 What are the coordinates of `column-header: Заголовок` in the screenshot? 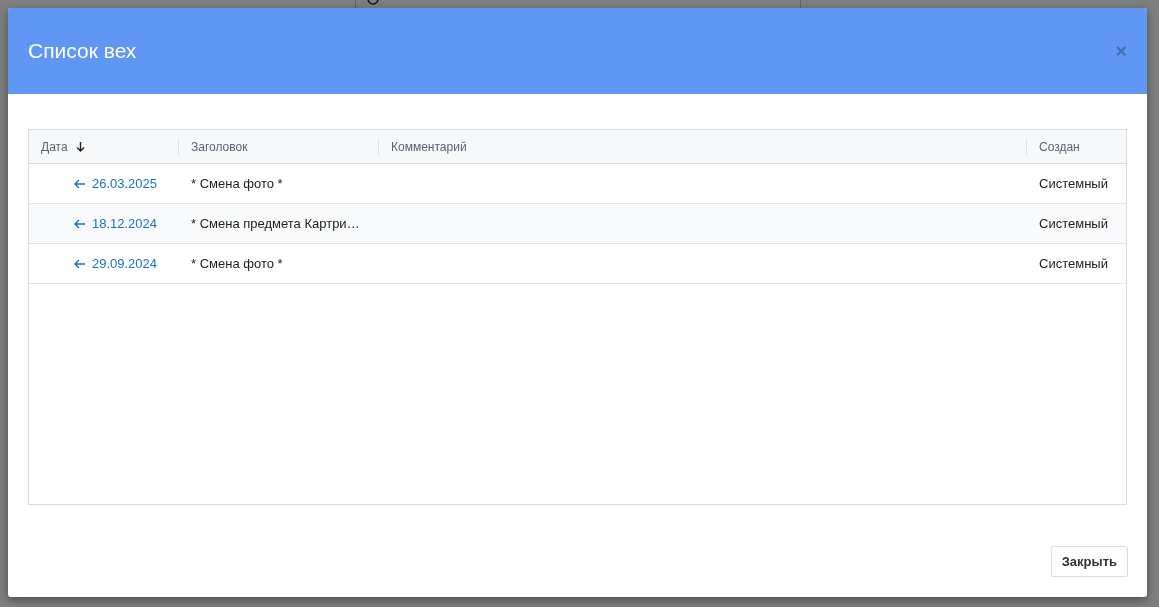 It's located at (279, 146).